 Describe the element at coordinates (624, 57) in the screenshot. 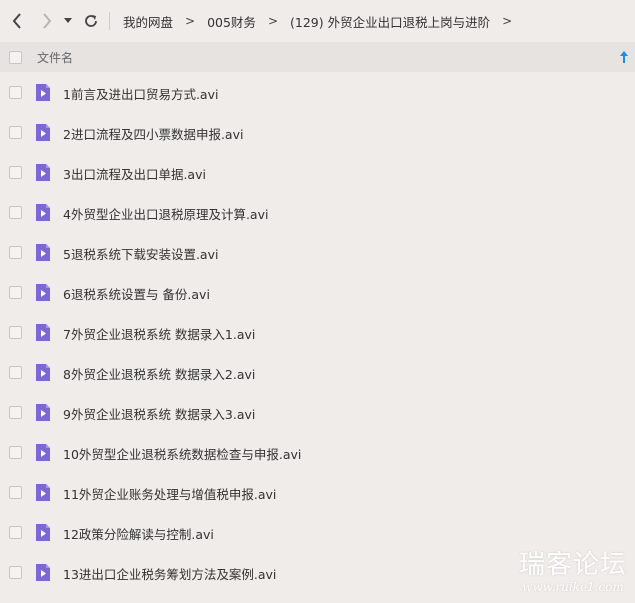

I see `arrow-up-icon` at that location.